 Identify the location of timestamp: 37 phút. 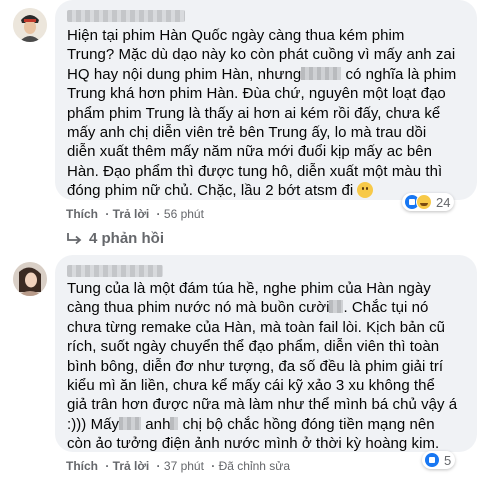
(184, 466).